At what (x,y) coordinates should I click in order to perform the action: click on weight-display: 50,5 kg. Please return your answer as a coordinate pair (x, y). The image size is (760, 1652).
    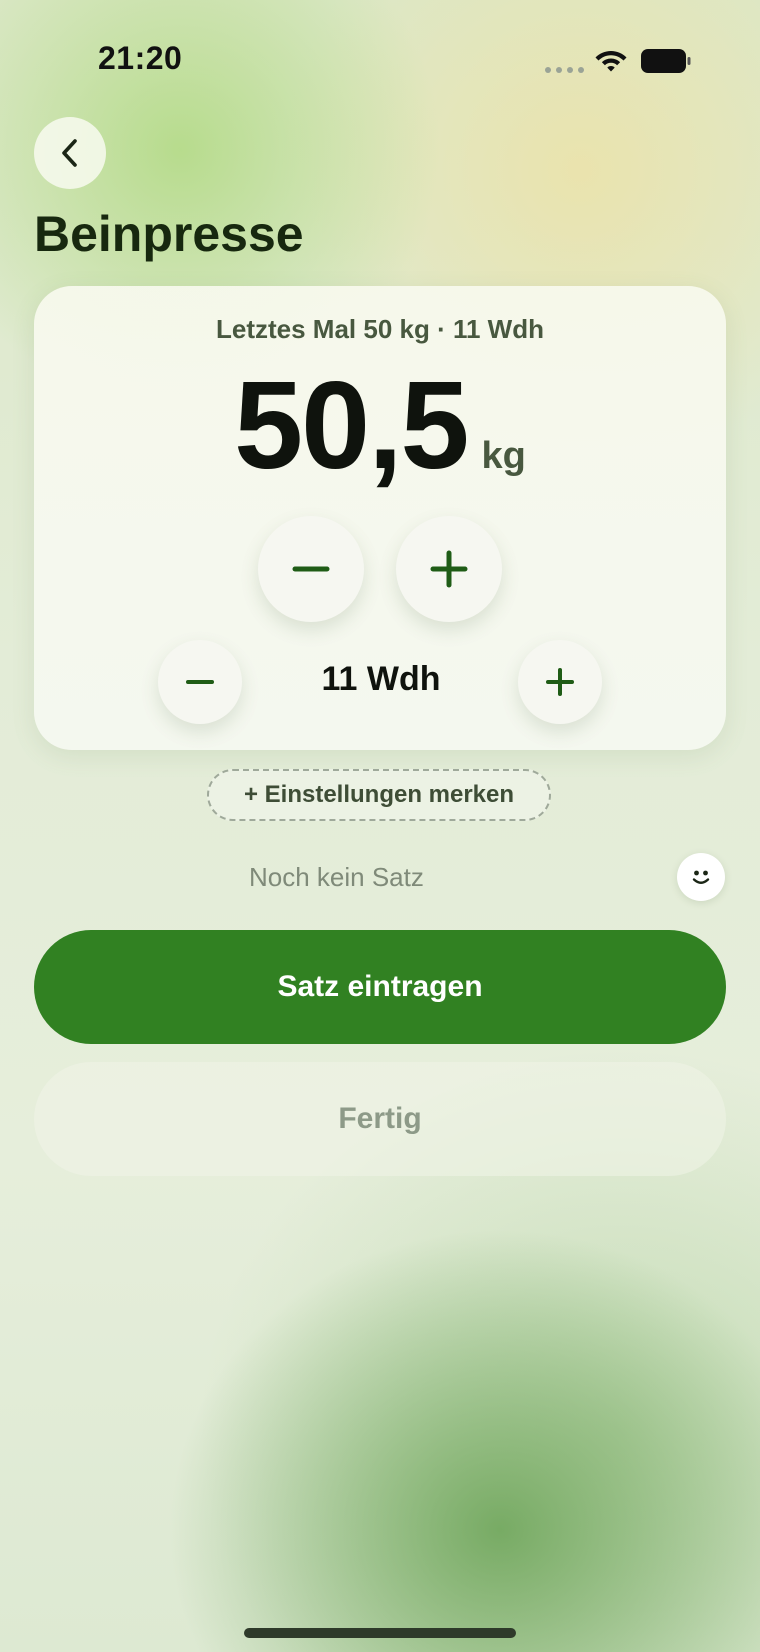
    Looking at the image, I should click on (380, 426).